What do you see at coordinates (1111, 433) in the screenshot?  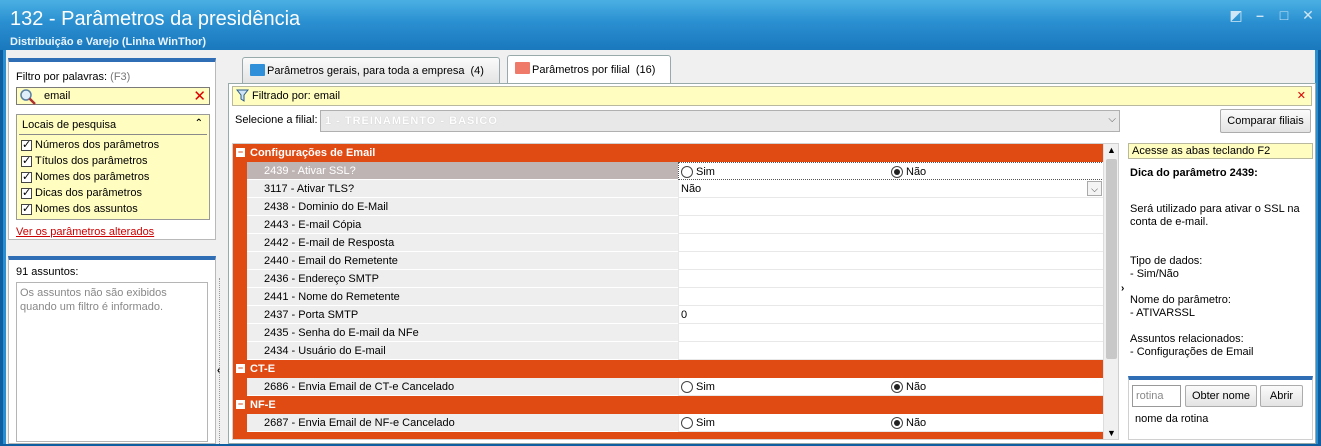 I see `scroll-down-icon: ▼` at bounding box center [1111, 433].